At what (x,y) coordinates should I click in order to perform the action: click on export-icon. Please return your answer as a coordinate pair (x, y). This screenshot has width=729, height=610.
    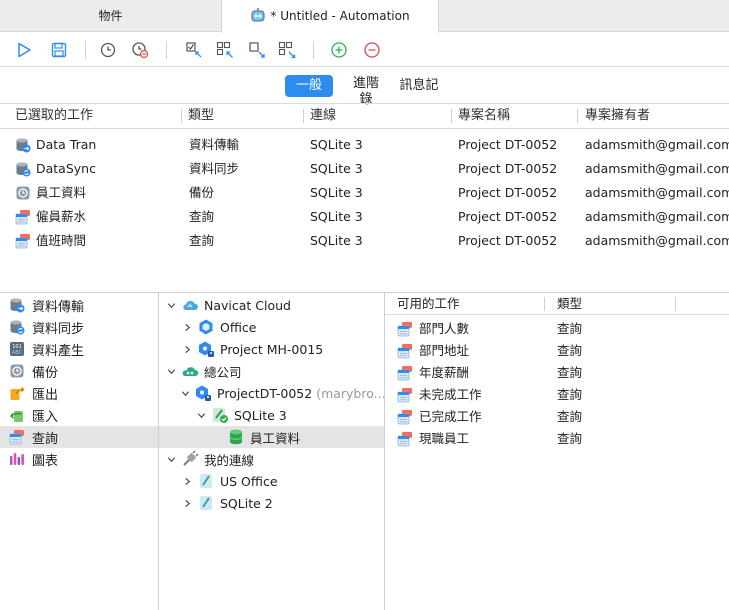
    Looking at the image, I should click on (17, 393).